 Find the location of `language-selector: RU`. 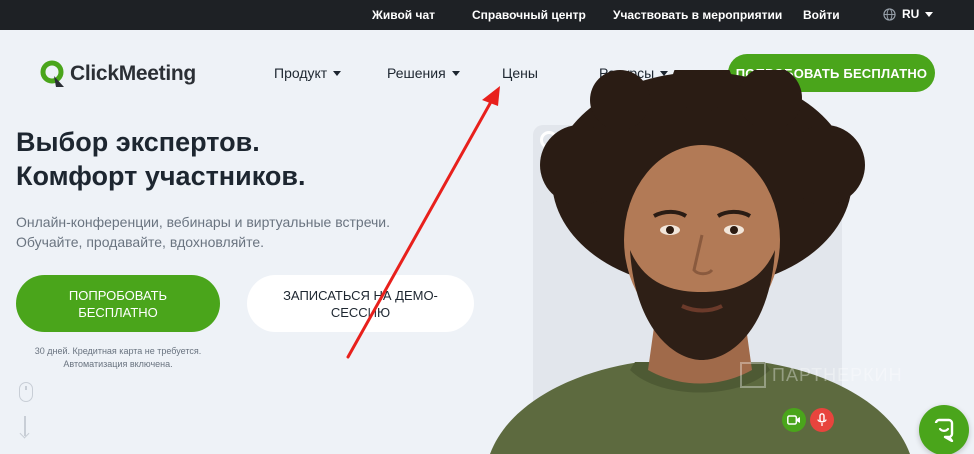

language-selector: RU is located at coordinates (908, 14).